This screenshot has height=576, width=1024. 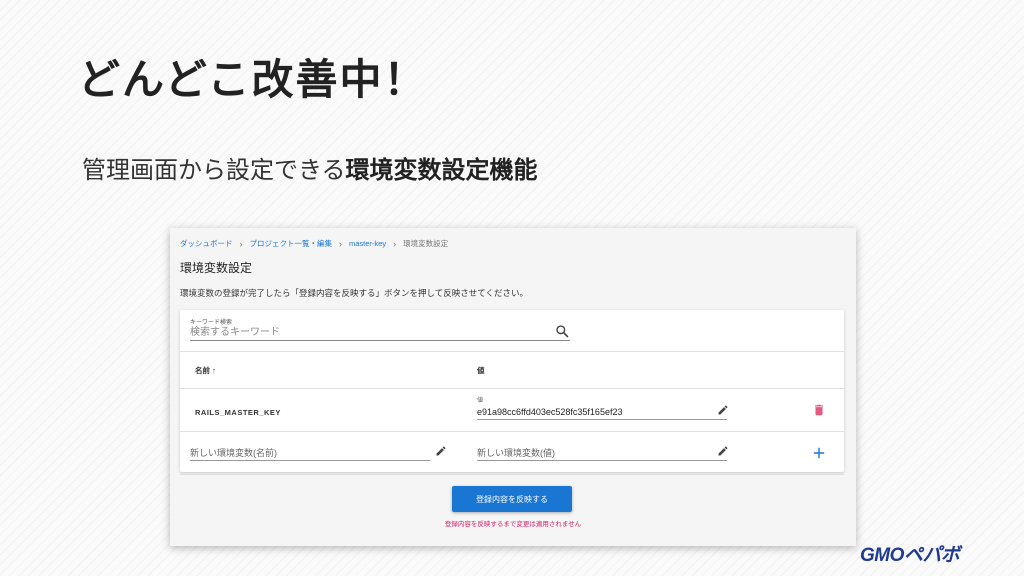 I want to click on slide-subtitle: 管理画面から設定できる環境変数設定機能, so click(x=310, y=167).